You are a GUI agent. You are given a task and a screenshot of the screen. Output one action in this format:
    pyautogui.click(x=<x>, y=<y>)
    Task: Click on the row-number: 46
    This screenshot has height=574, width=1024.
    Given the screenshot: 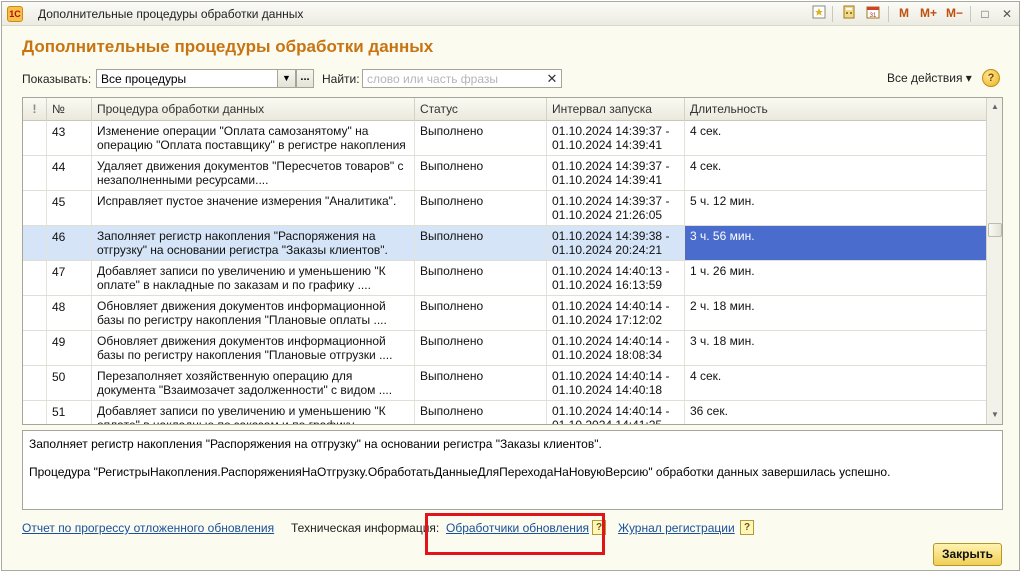 What is the action you would take?
    pyautogui.click(x=69, y=243)
    